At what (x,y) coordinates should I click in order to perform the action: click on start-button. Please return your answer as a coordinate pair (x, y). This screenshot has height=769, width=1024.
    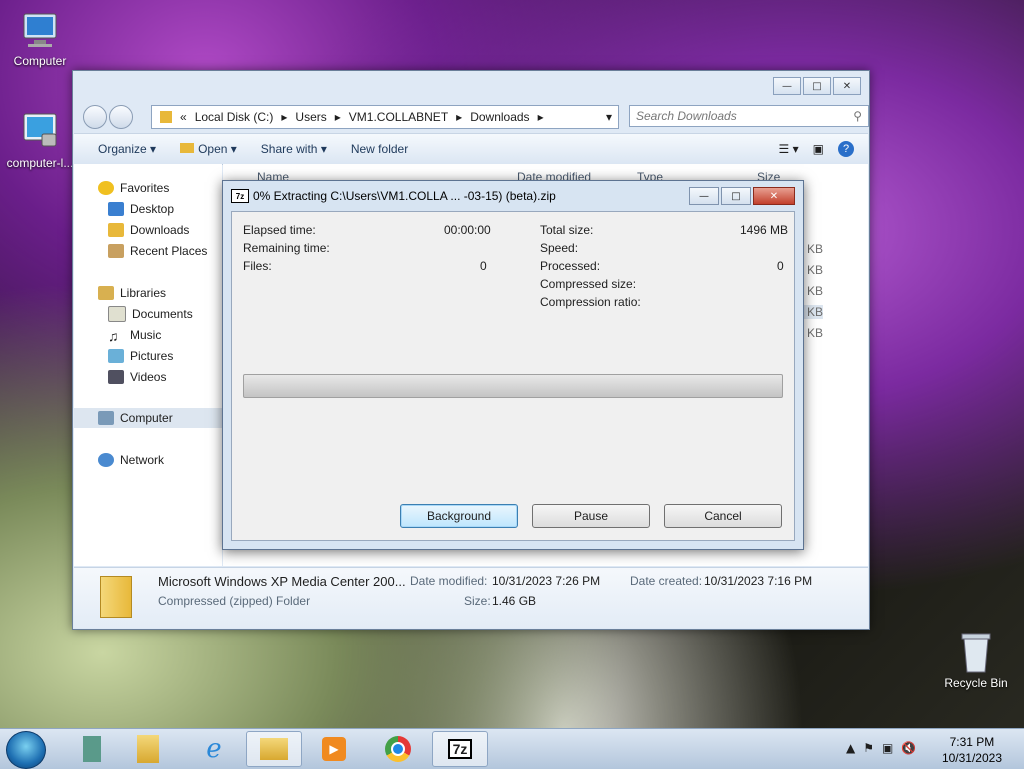
    Looking at the image, I should click on (26, 750).